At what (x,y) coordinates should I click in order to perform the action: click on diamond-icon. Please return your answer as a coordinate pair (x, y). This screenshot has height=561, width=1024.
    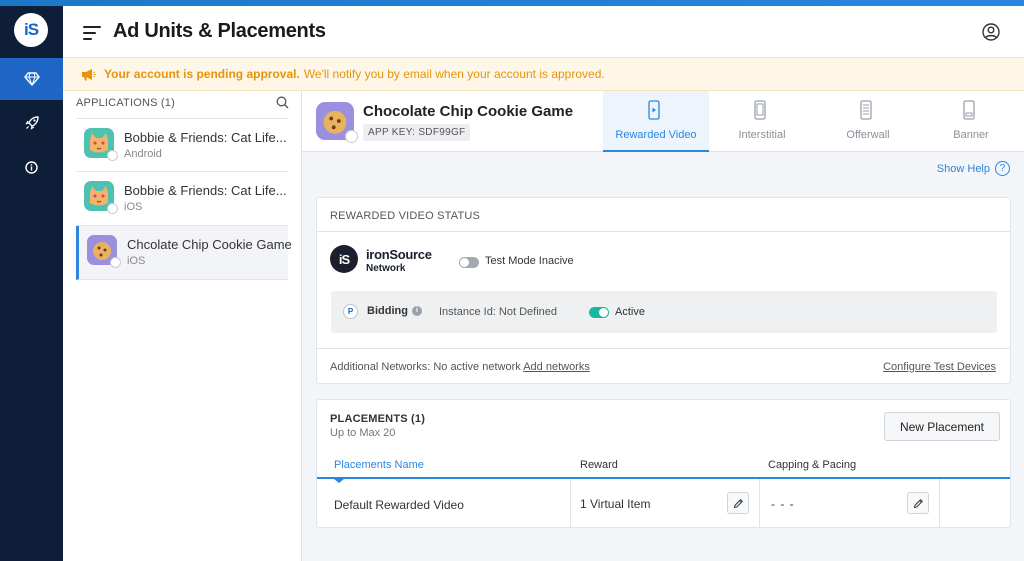
    Looking at the image, I should click on (31, 79).